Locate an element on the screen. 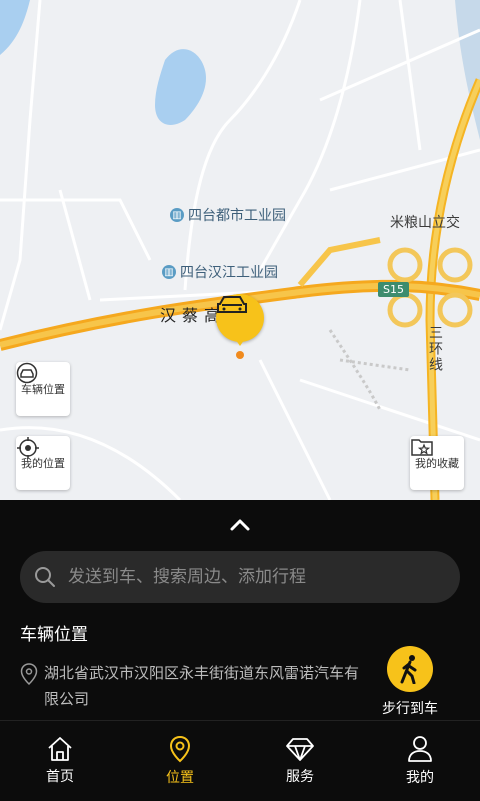 Image resolution: width=480 pixels, height=801 pixels. chevron-up-icon is located at coordinates (240, 525).